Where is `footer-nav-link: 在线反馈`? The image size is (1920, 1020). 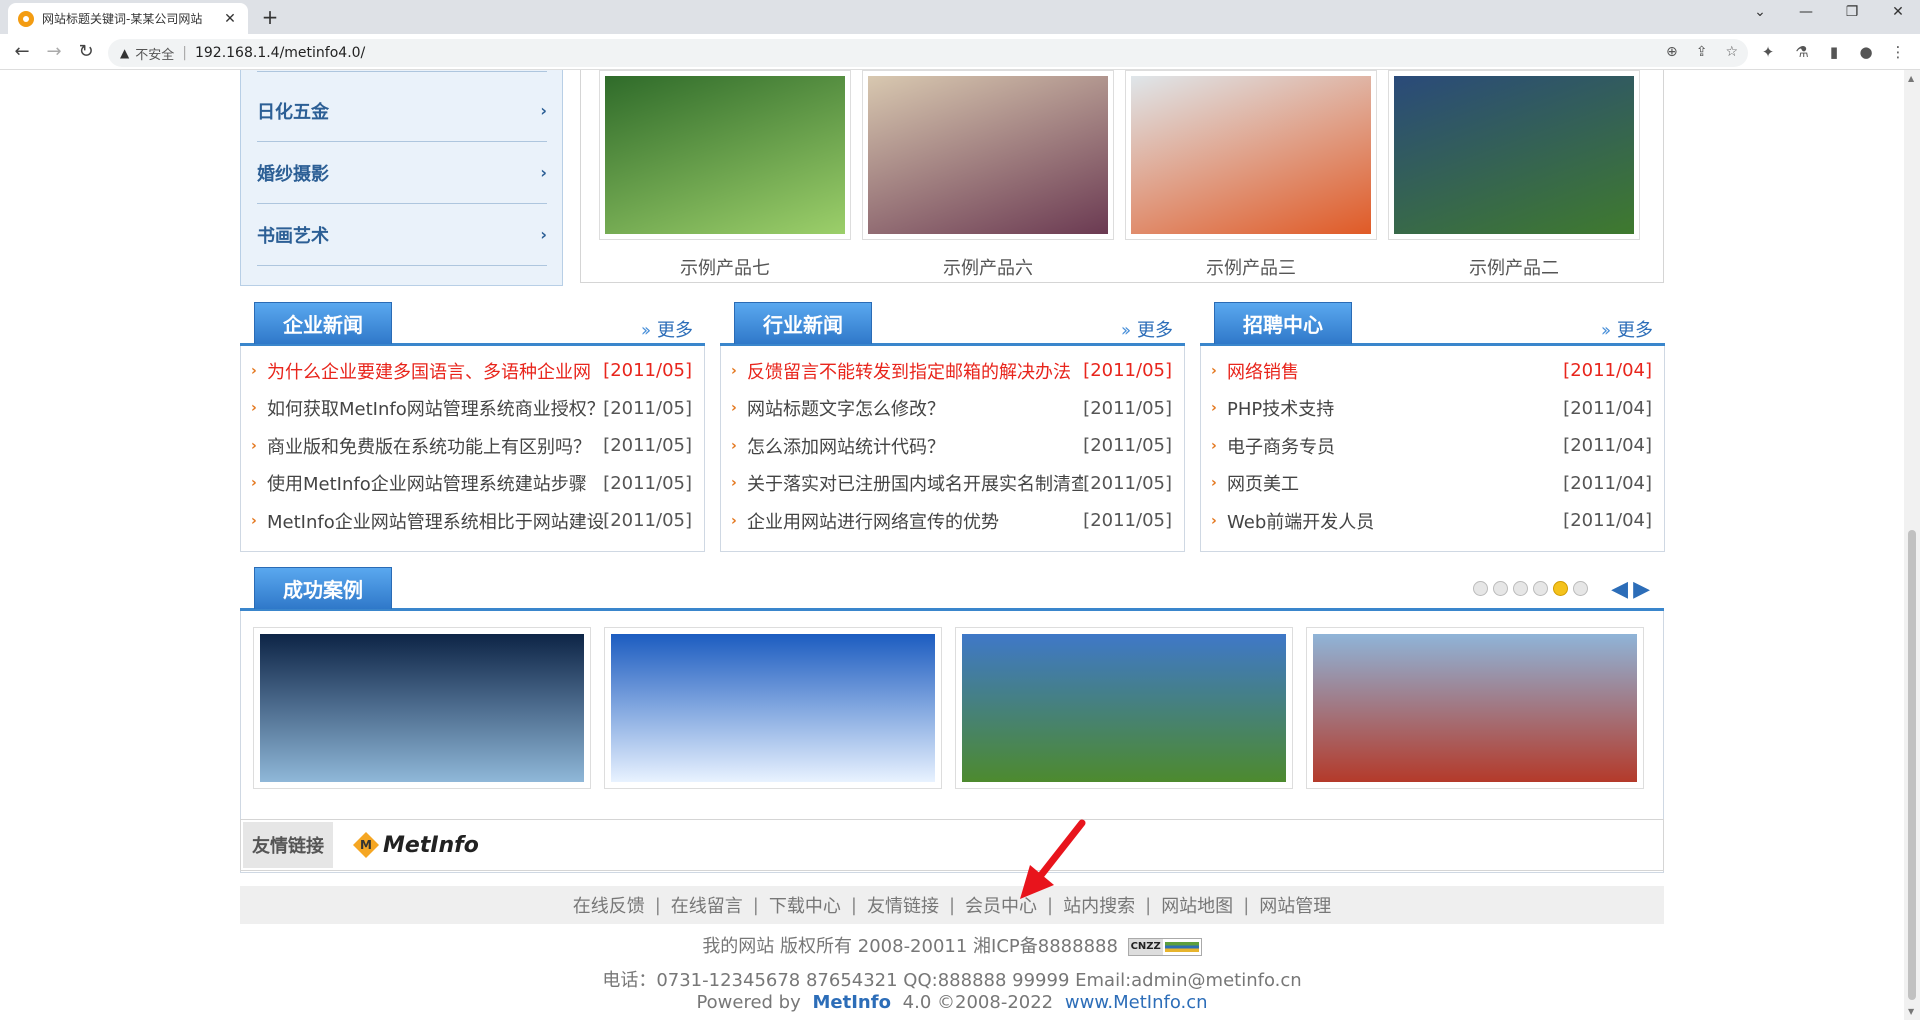
footer-nav-link: 在线反馈 is located at coordinates (609, 905).